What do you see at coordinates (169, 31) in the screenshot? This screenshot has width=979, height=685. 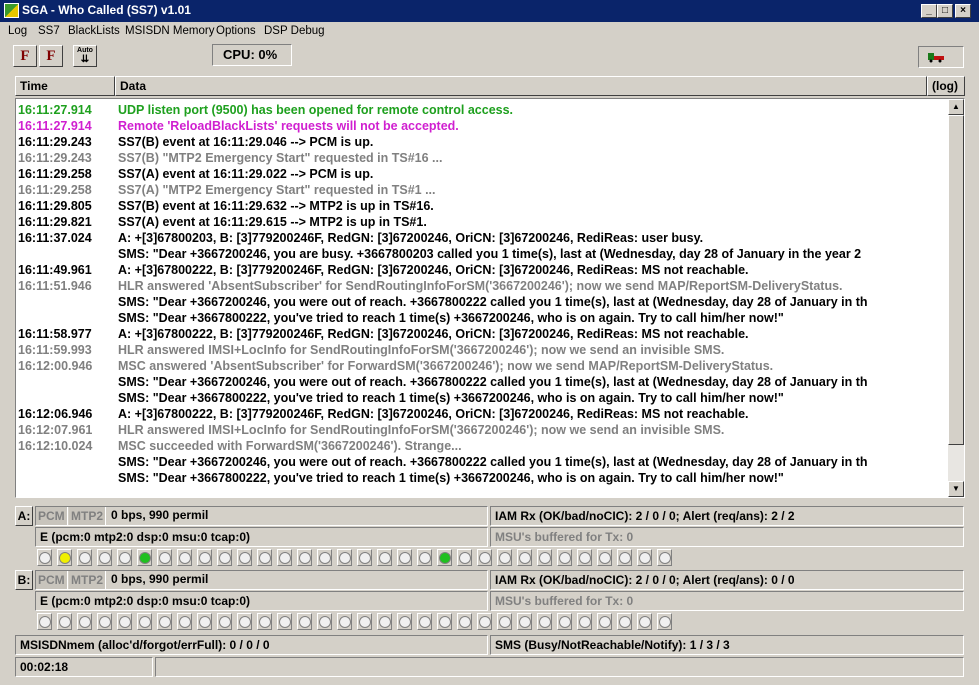 I see `menu-msisdn-memory: MSISDN Memory` at bounding box center [169, 31].